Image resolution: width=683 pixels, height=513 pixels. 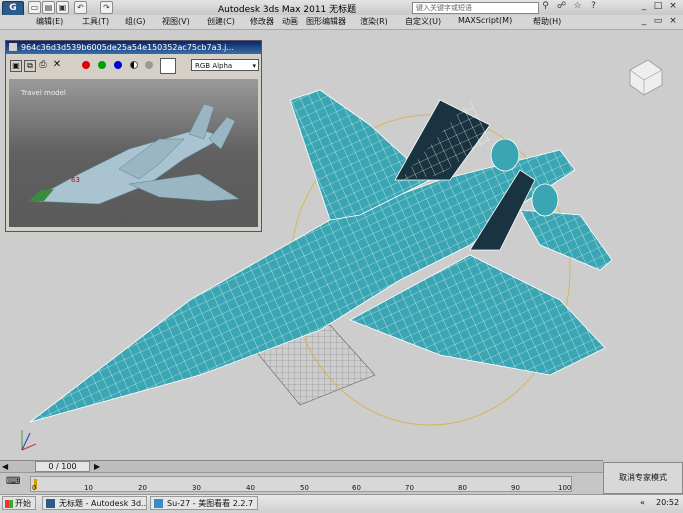 What do you see at coordinates (13, 8) in the screenshot?
I see `app-logo-button: G` at bounding box center [13, 8].